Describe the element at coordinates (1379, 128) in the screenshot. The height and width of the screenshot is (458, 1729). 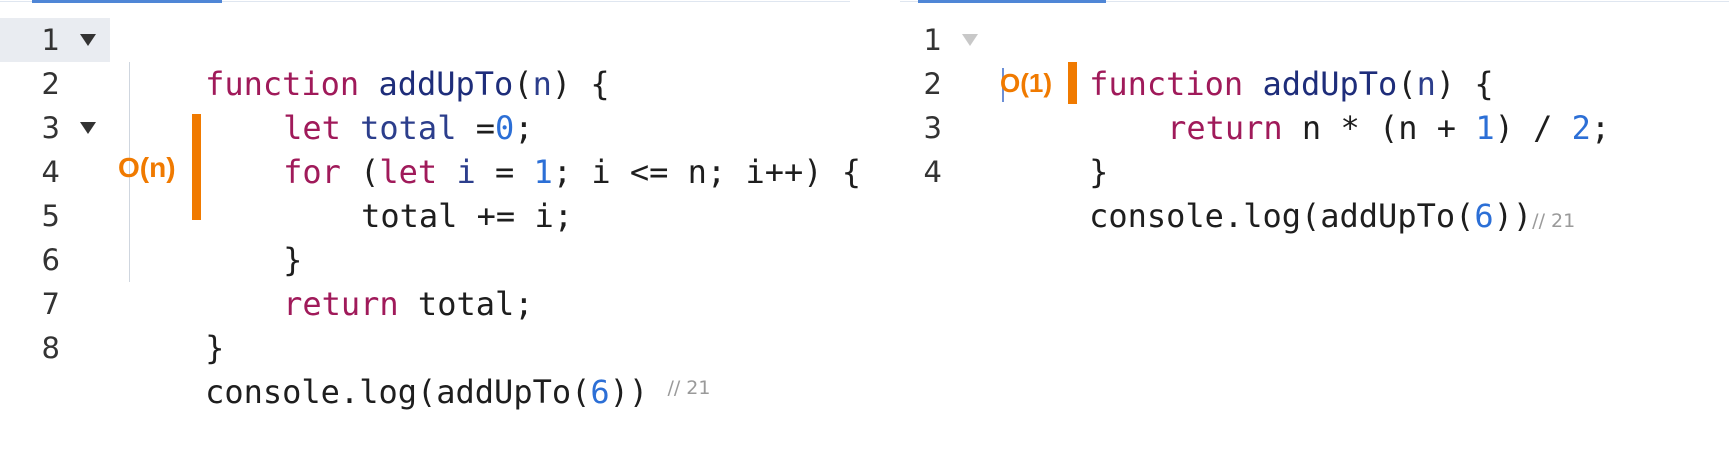
I see `code-text: n * (n +` at that location.